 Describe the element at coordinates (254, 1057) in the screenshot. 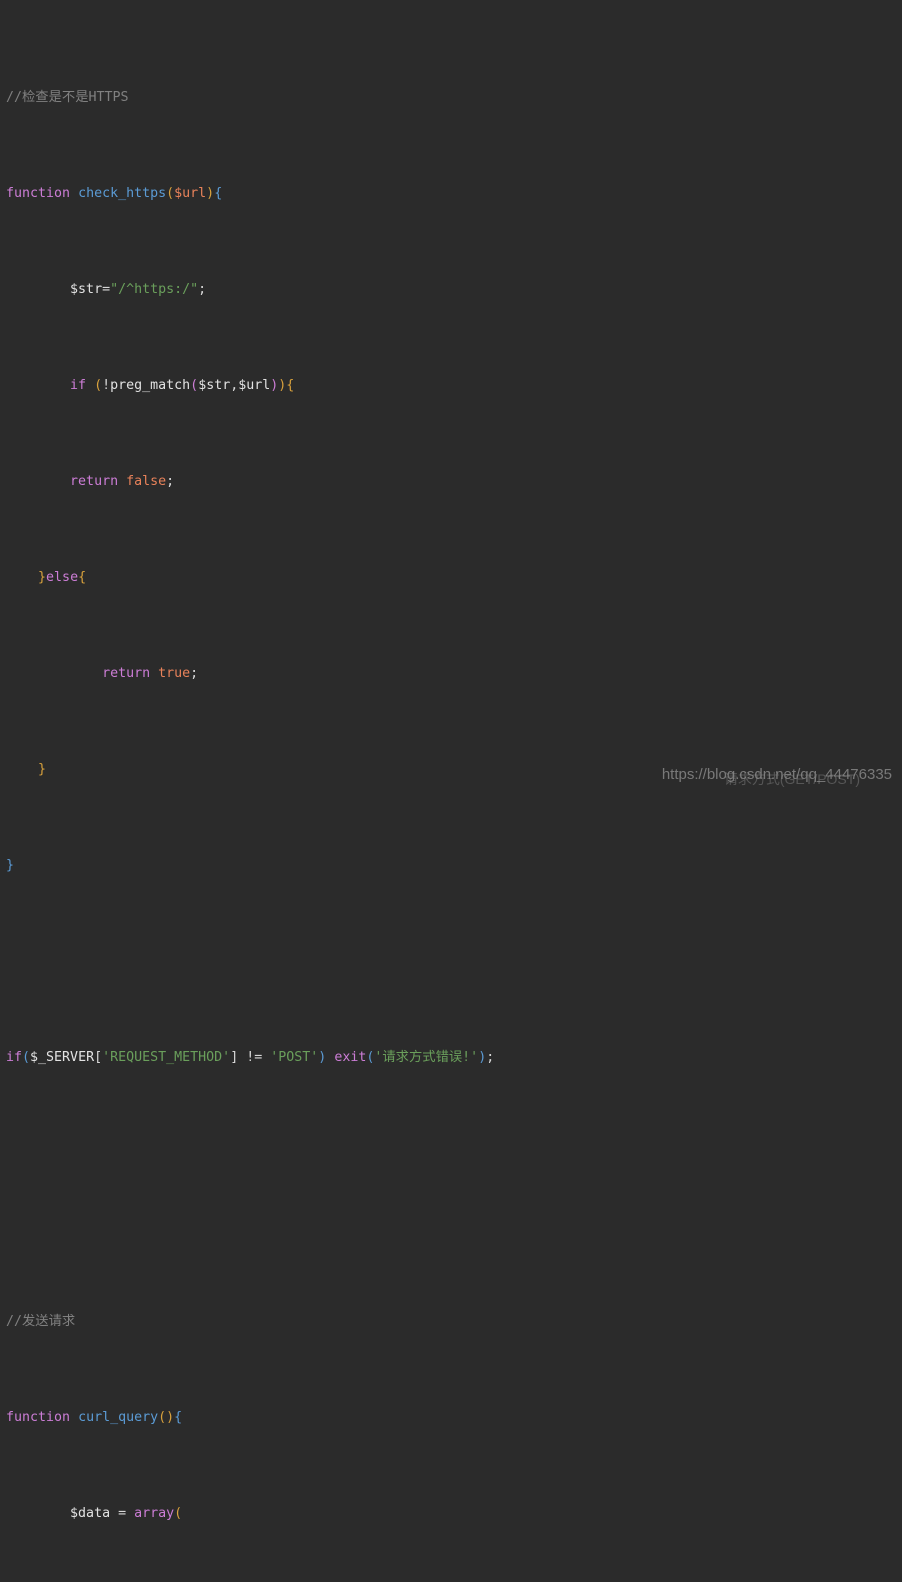

I see `code-token-operator: !=` at that location.